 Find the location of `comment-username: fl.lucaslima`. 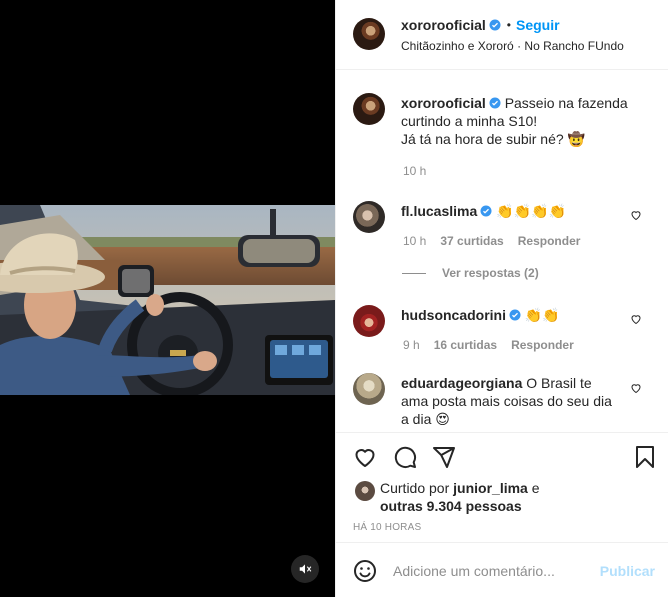

comment-username: fl.lucaslima is located at coordinates (439, 211).